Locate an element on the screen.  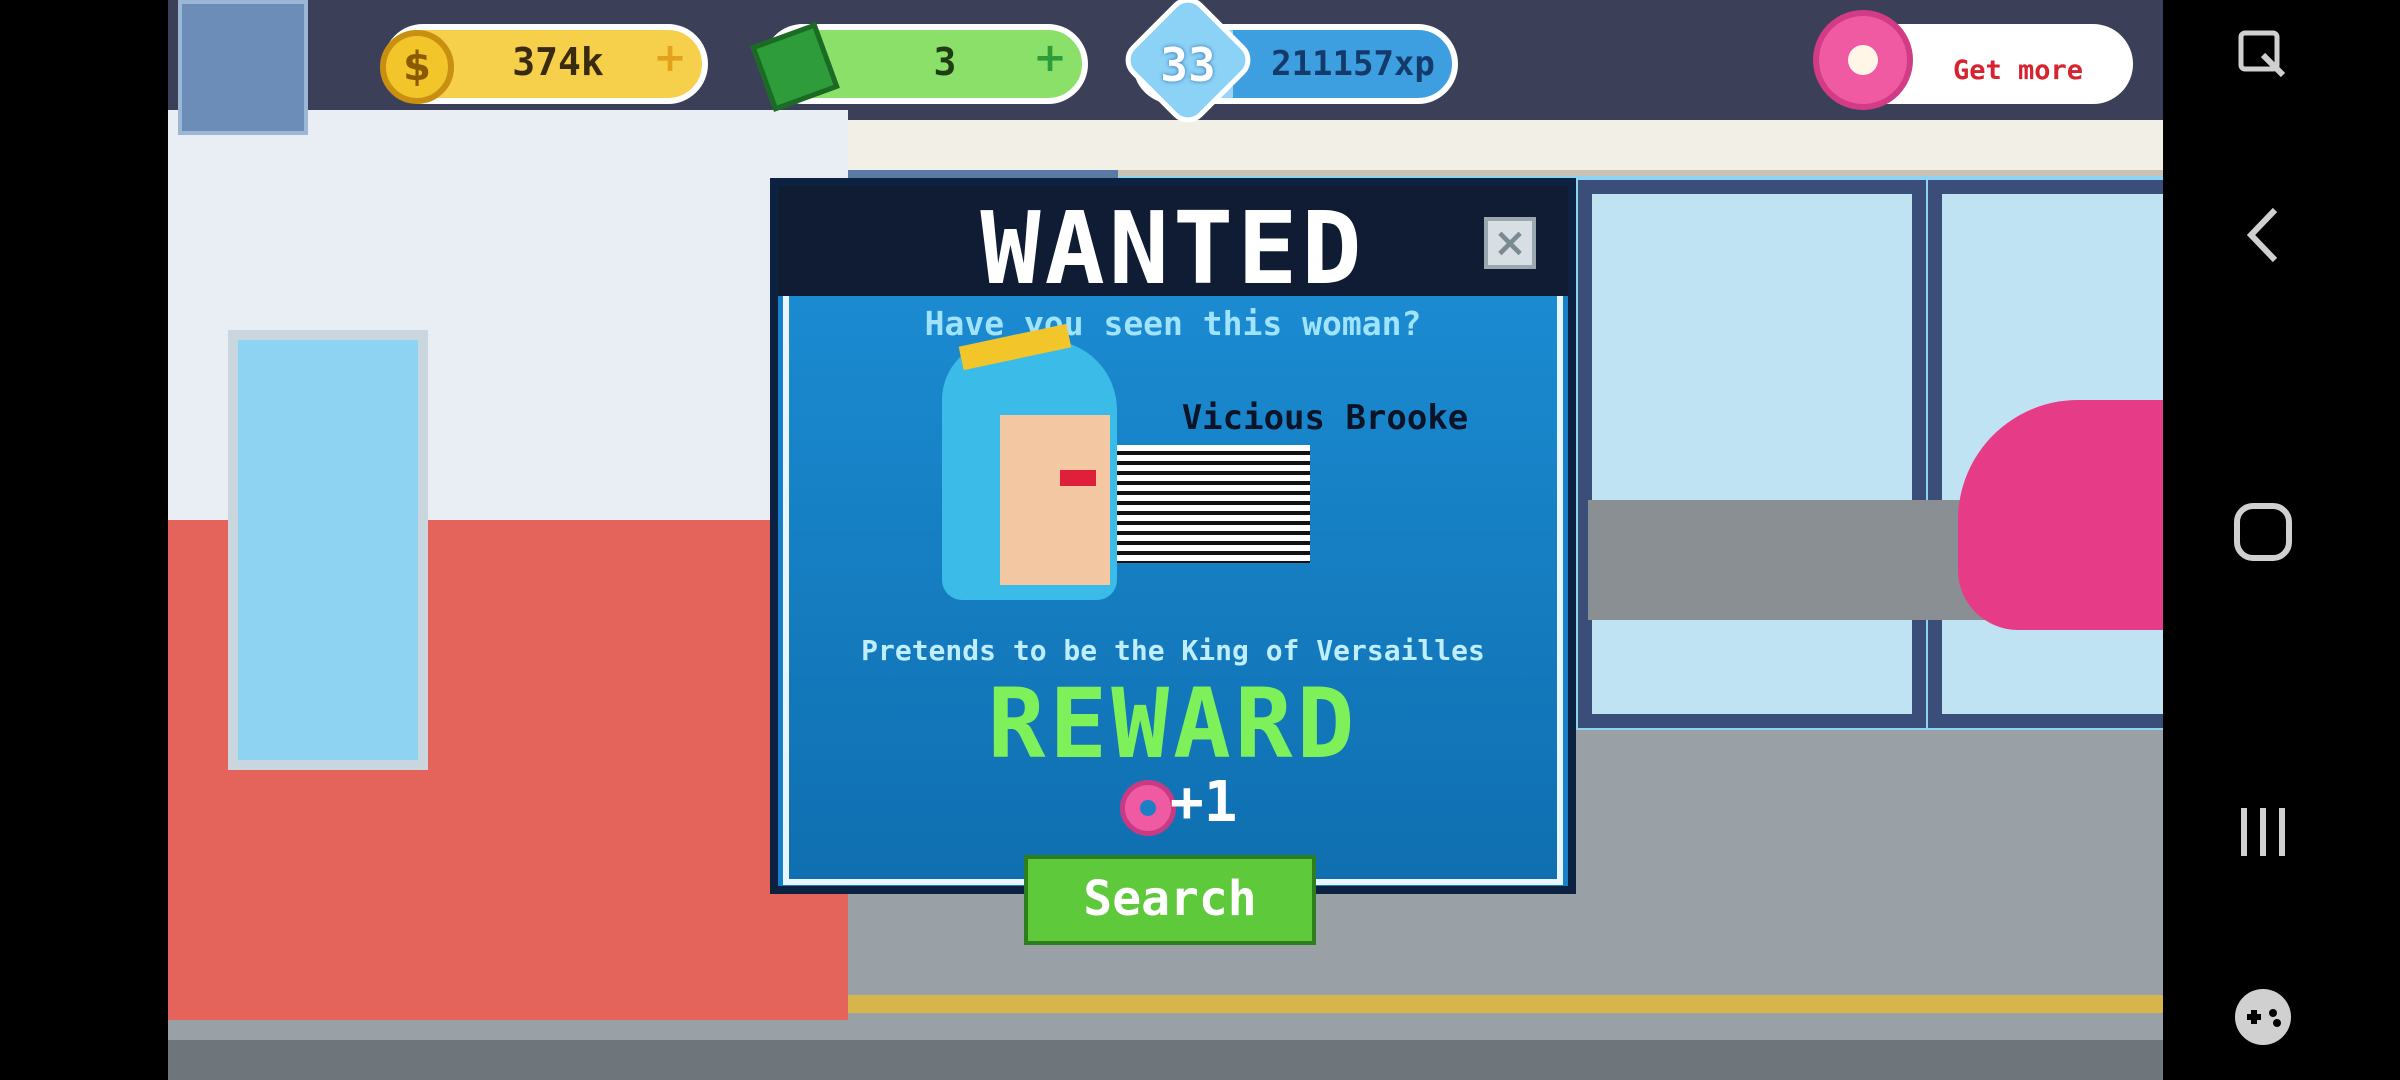
car-chassis is located at coordinates (1798, 560).